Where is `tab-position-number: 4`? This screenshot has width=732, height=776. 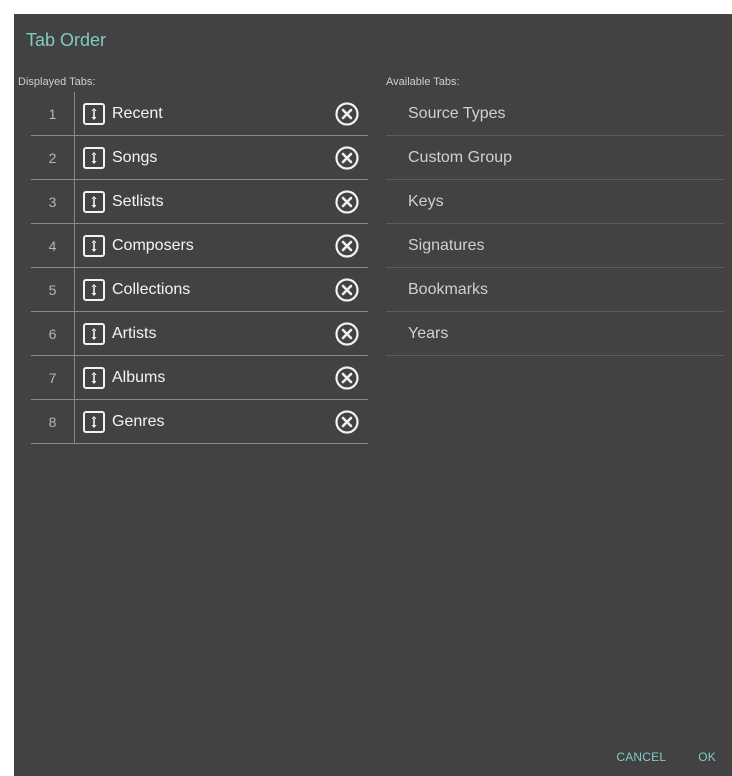
tab-position-number: 4 is located at coordinates (53, 245).